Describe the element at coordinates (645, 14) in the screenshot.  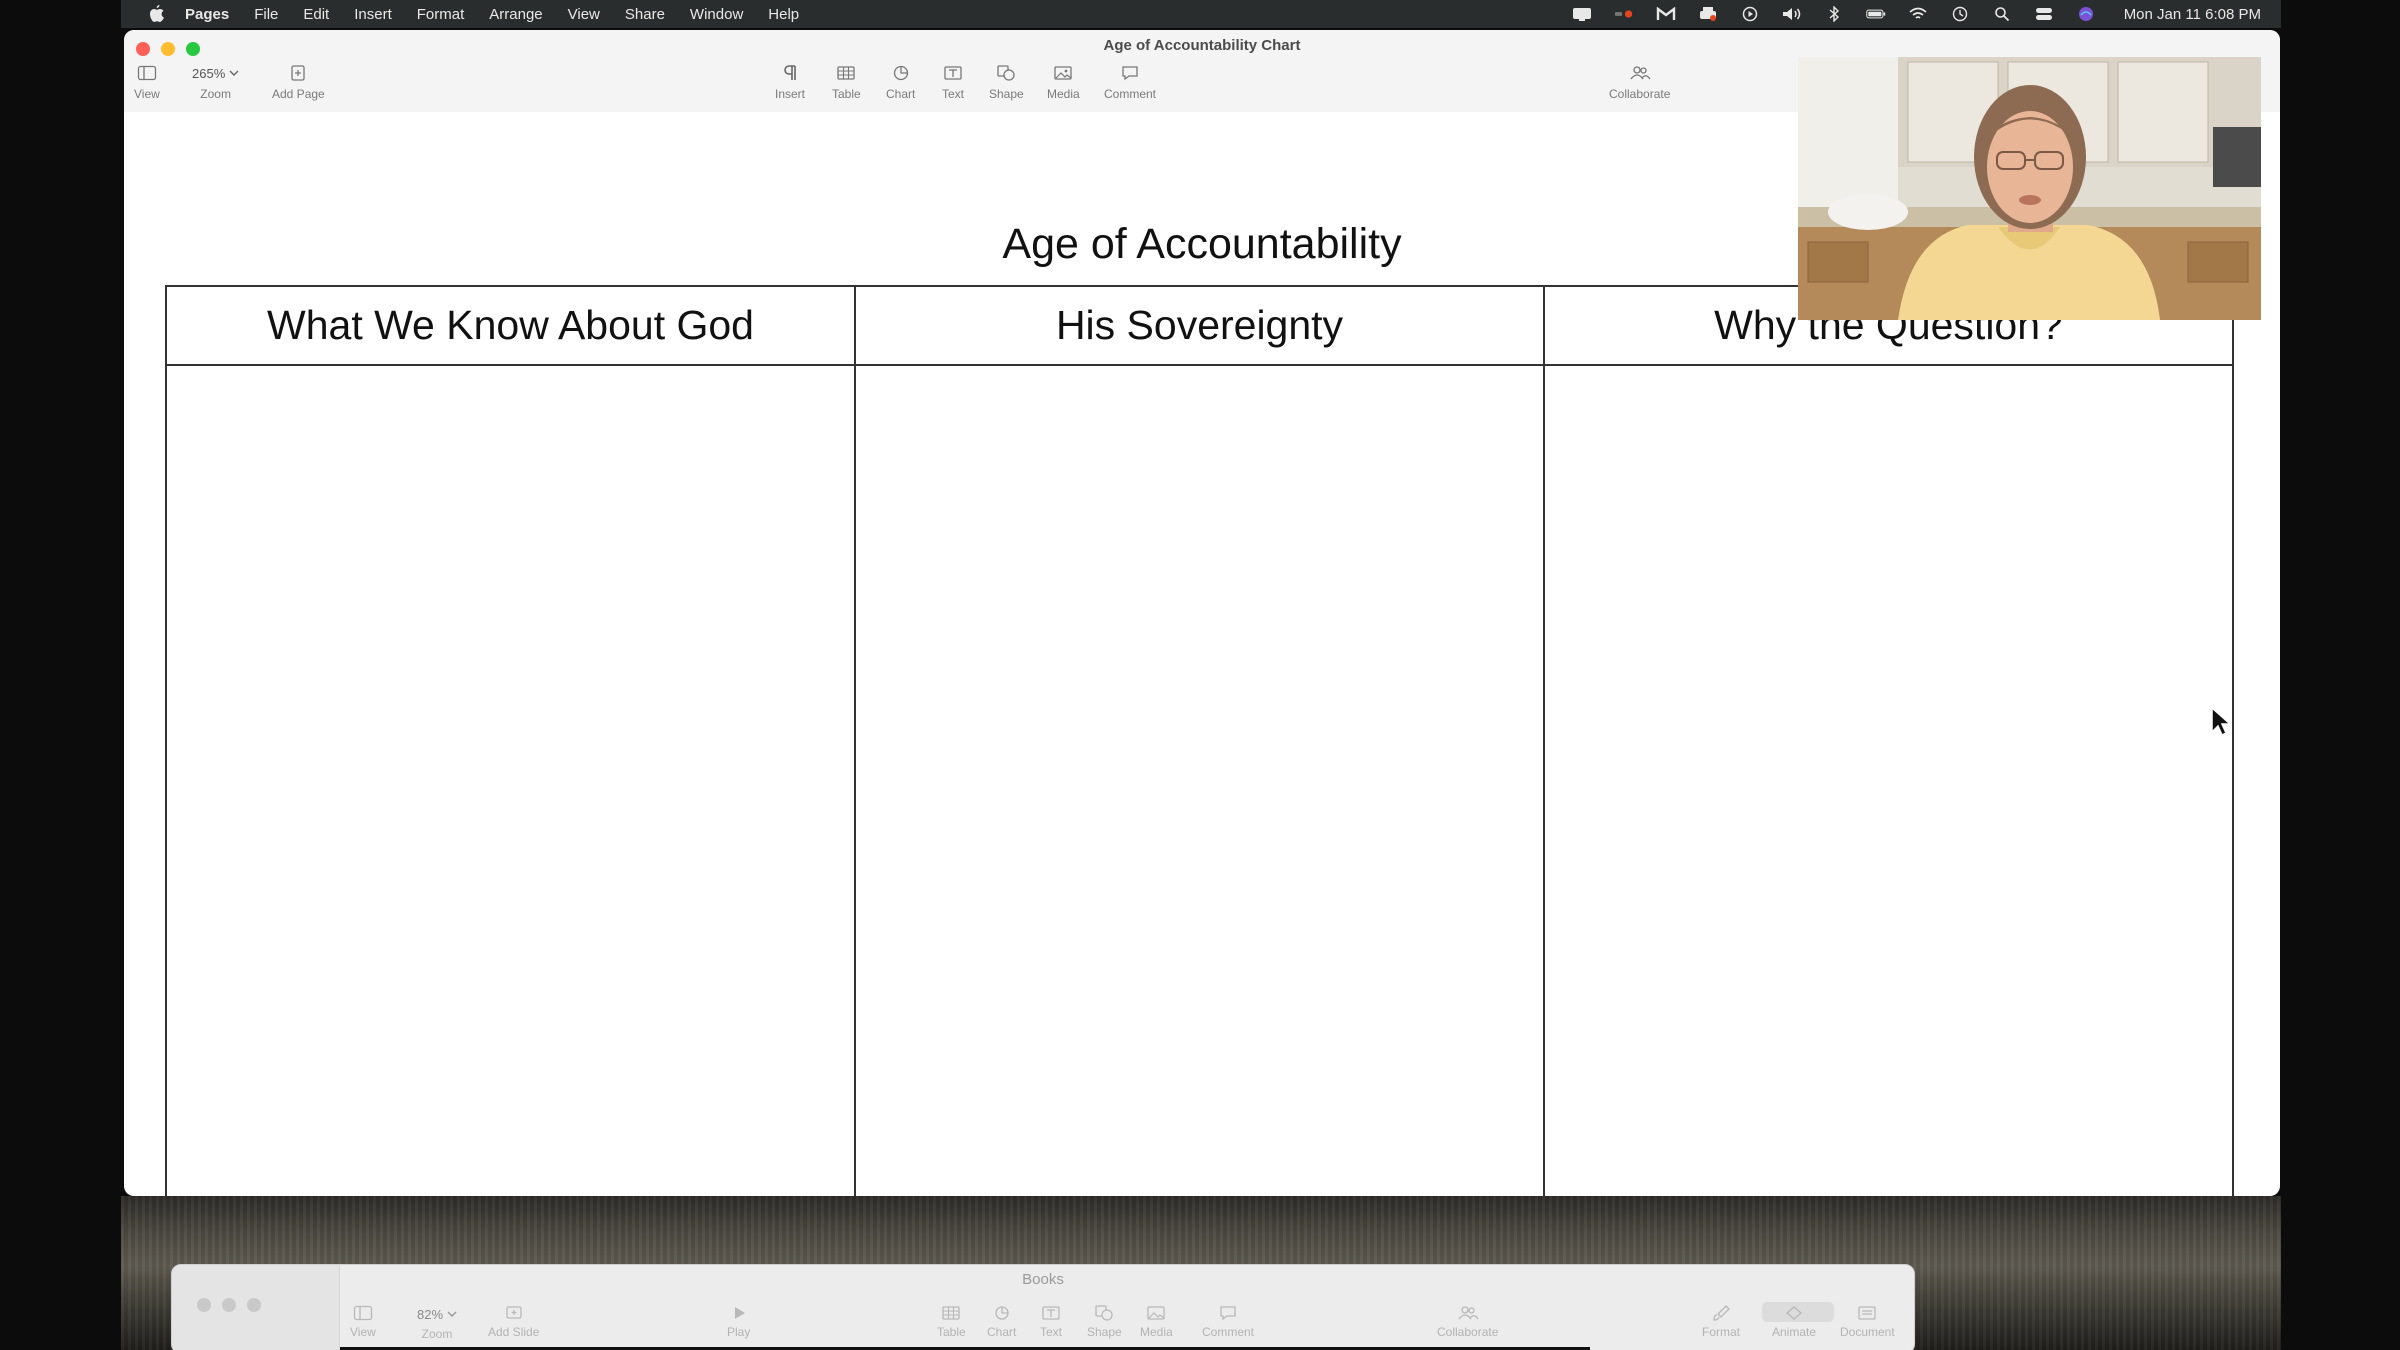
I see `menu-share: Share` at that location.